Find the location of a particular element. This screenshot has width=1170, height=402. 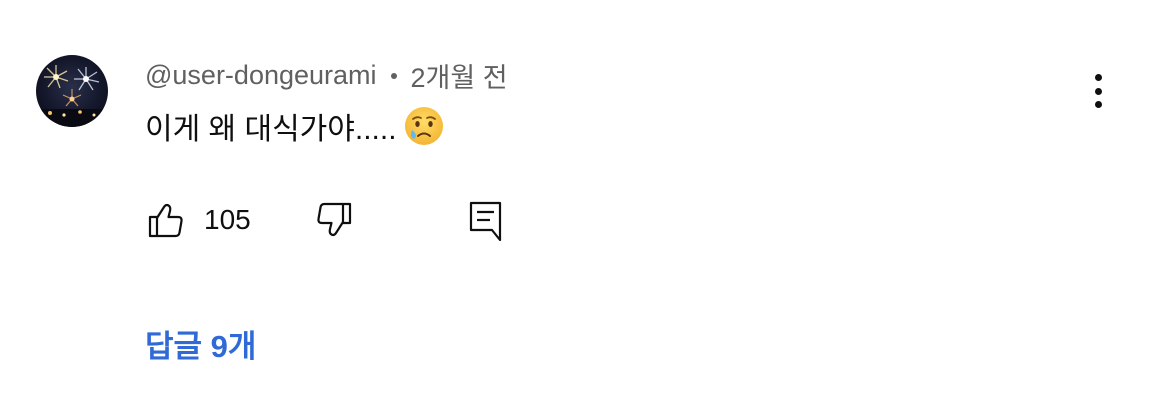

comment-time: 2개월 전 is located at coordinates (459, 75).